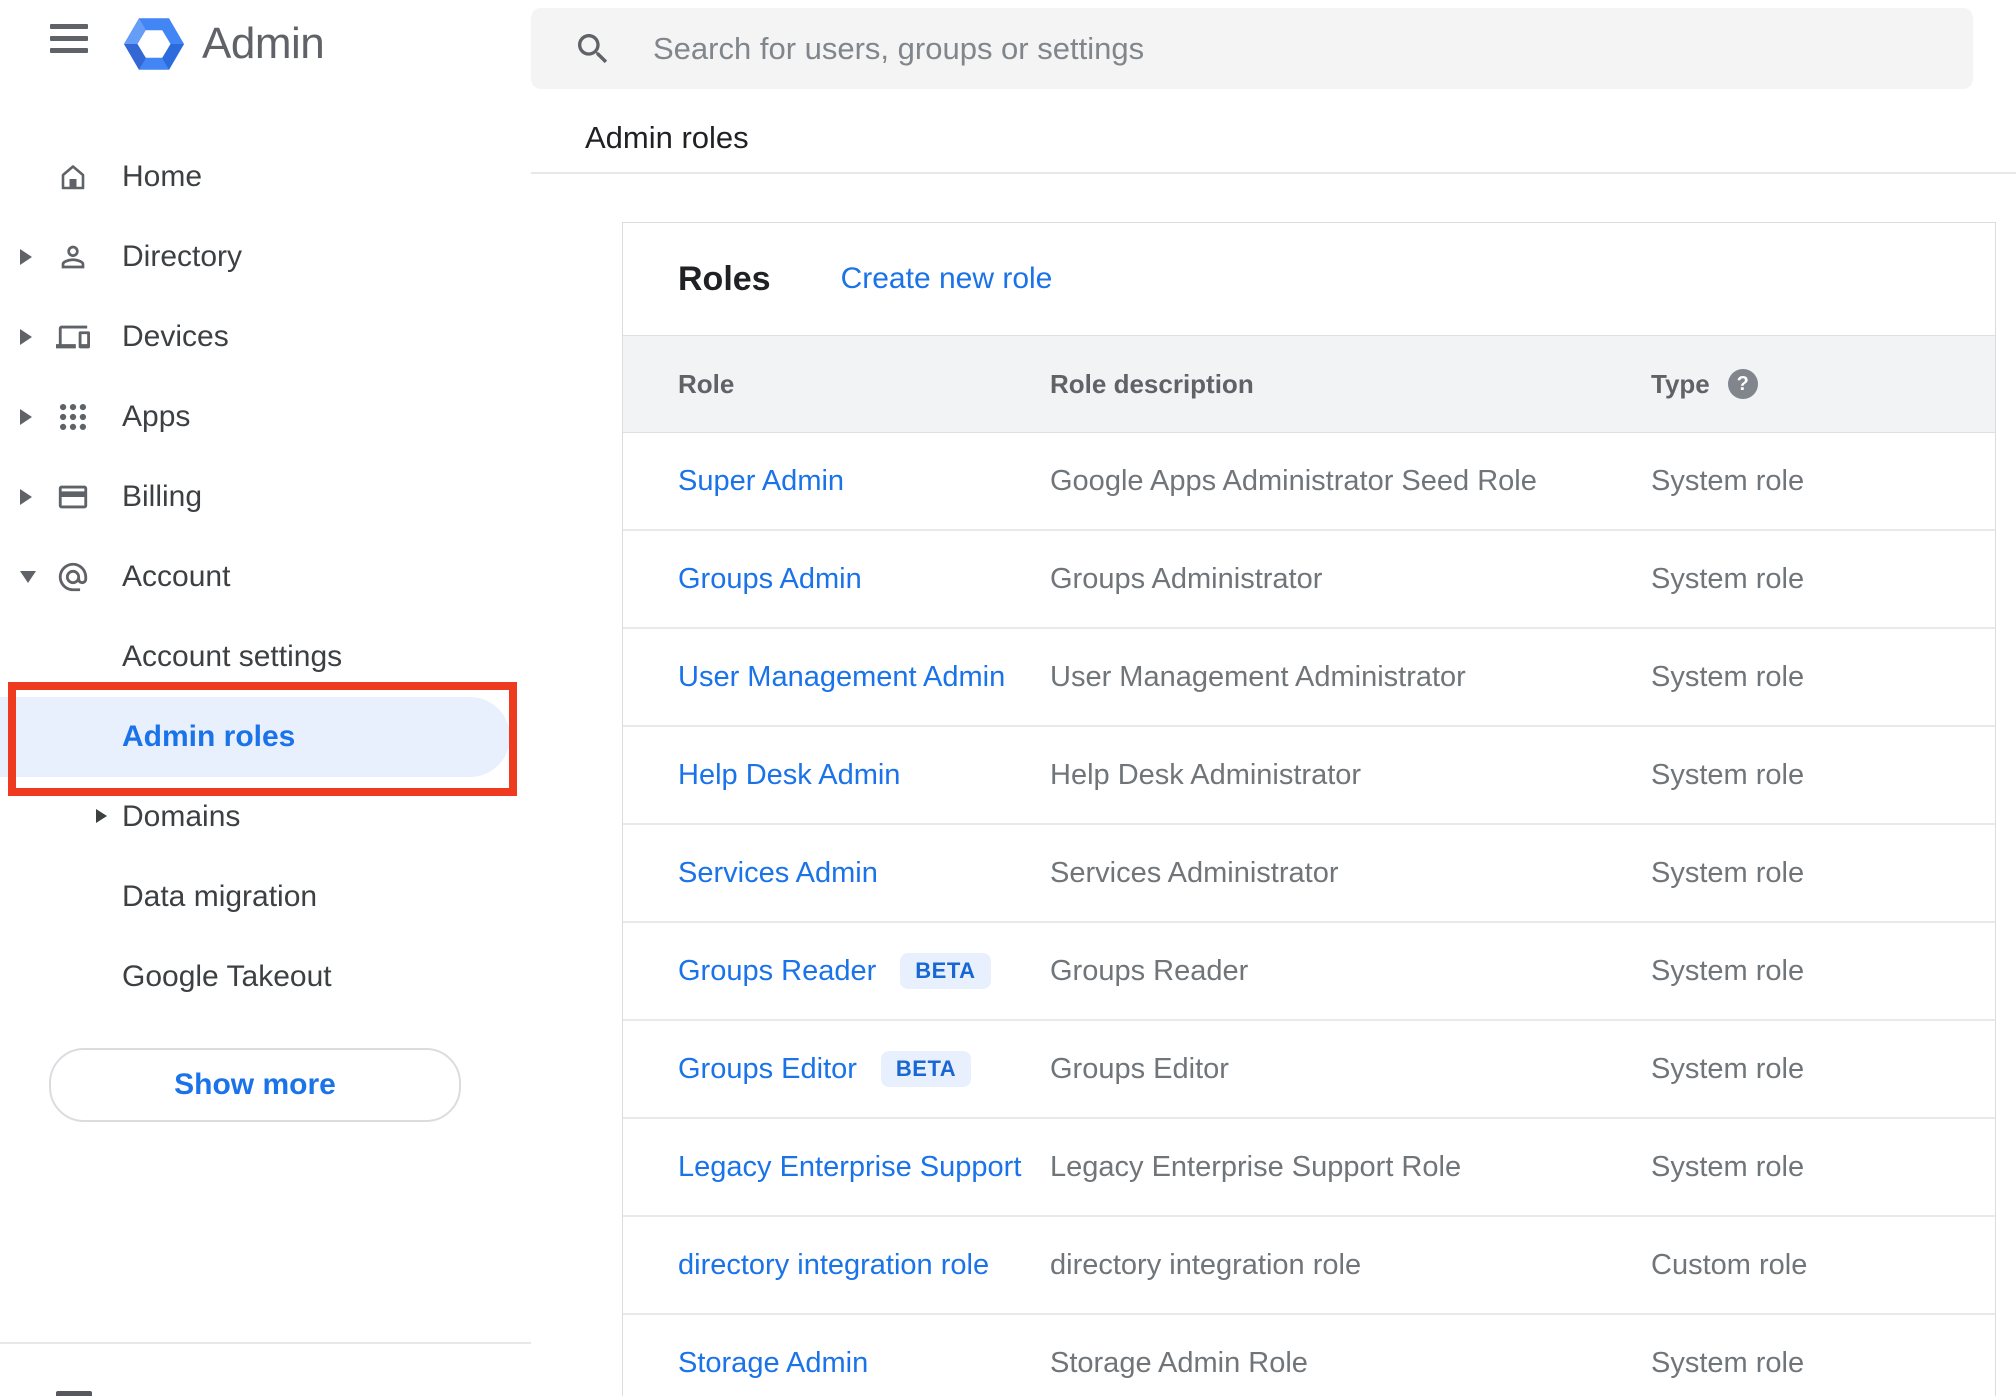 The width and height of the screenshot is (2016, 1396). What do you see at coordinates (1139, 1068) in the screenshot?
I see `role-description: Groups Editor` at bounding box center [1139, 1068].